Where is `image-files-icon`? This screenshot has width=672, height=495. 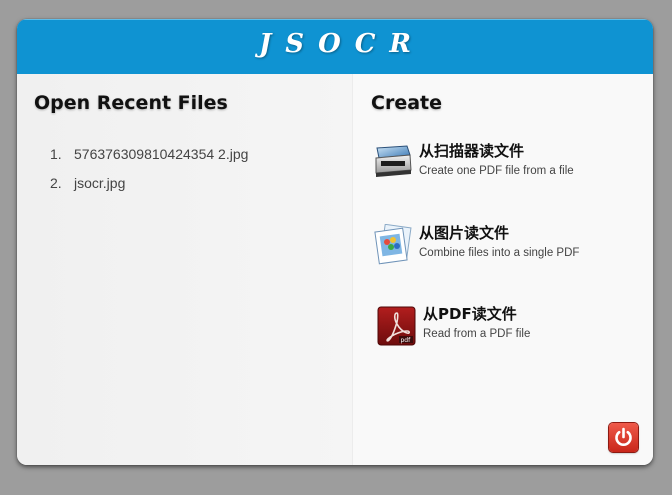 image-files-icon is located at coordinates (393, 244).